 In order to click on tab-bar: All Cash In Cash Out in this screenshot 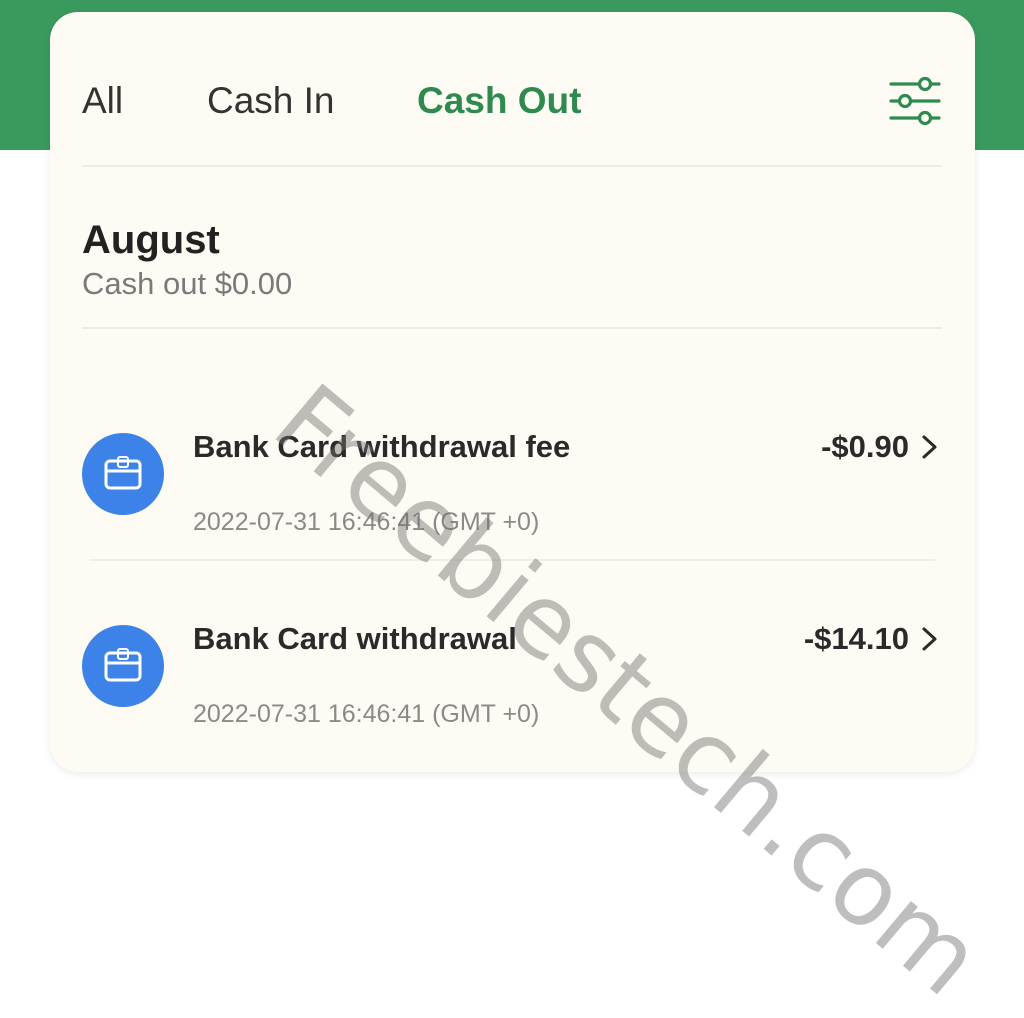, I will do `click(512, 89)`.